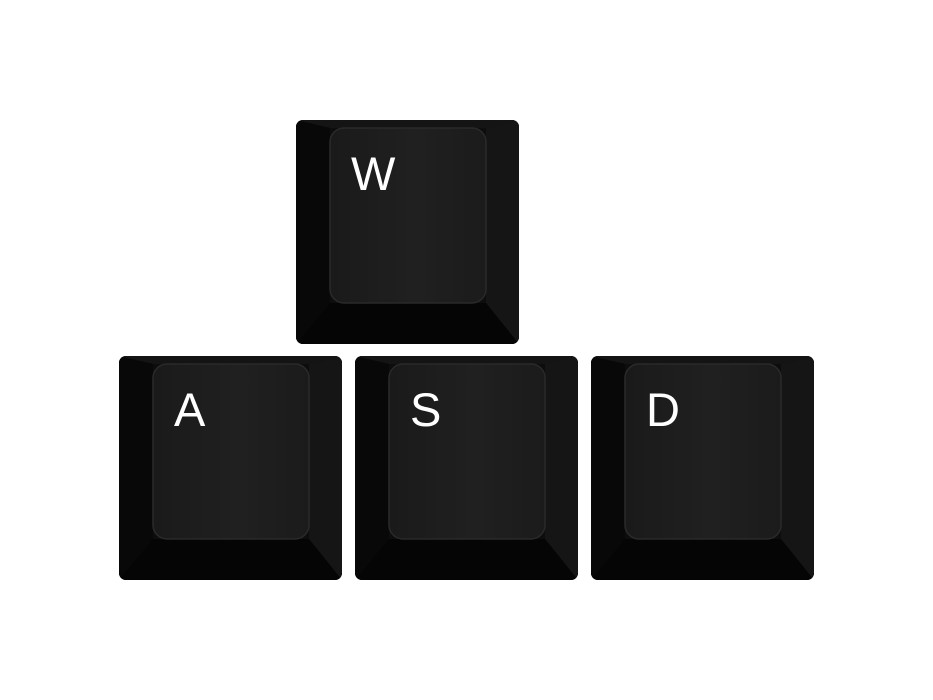 The image size is (933, 700). What do you see at coordinates (373, 173) in the screenshot?
I see `key-w-label: W` at bounding box center [373, 173].